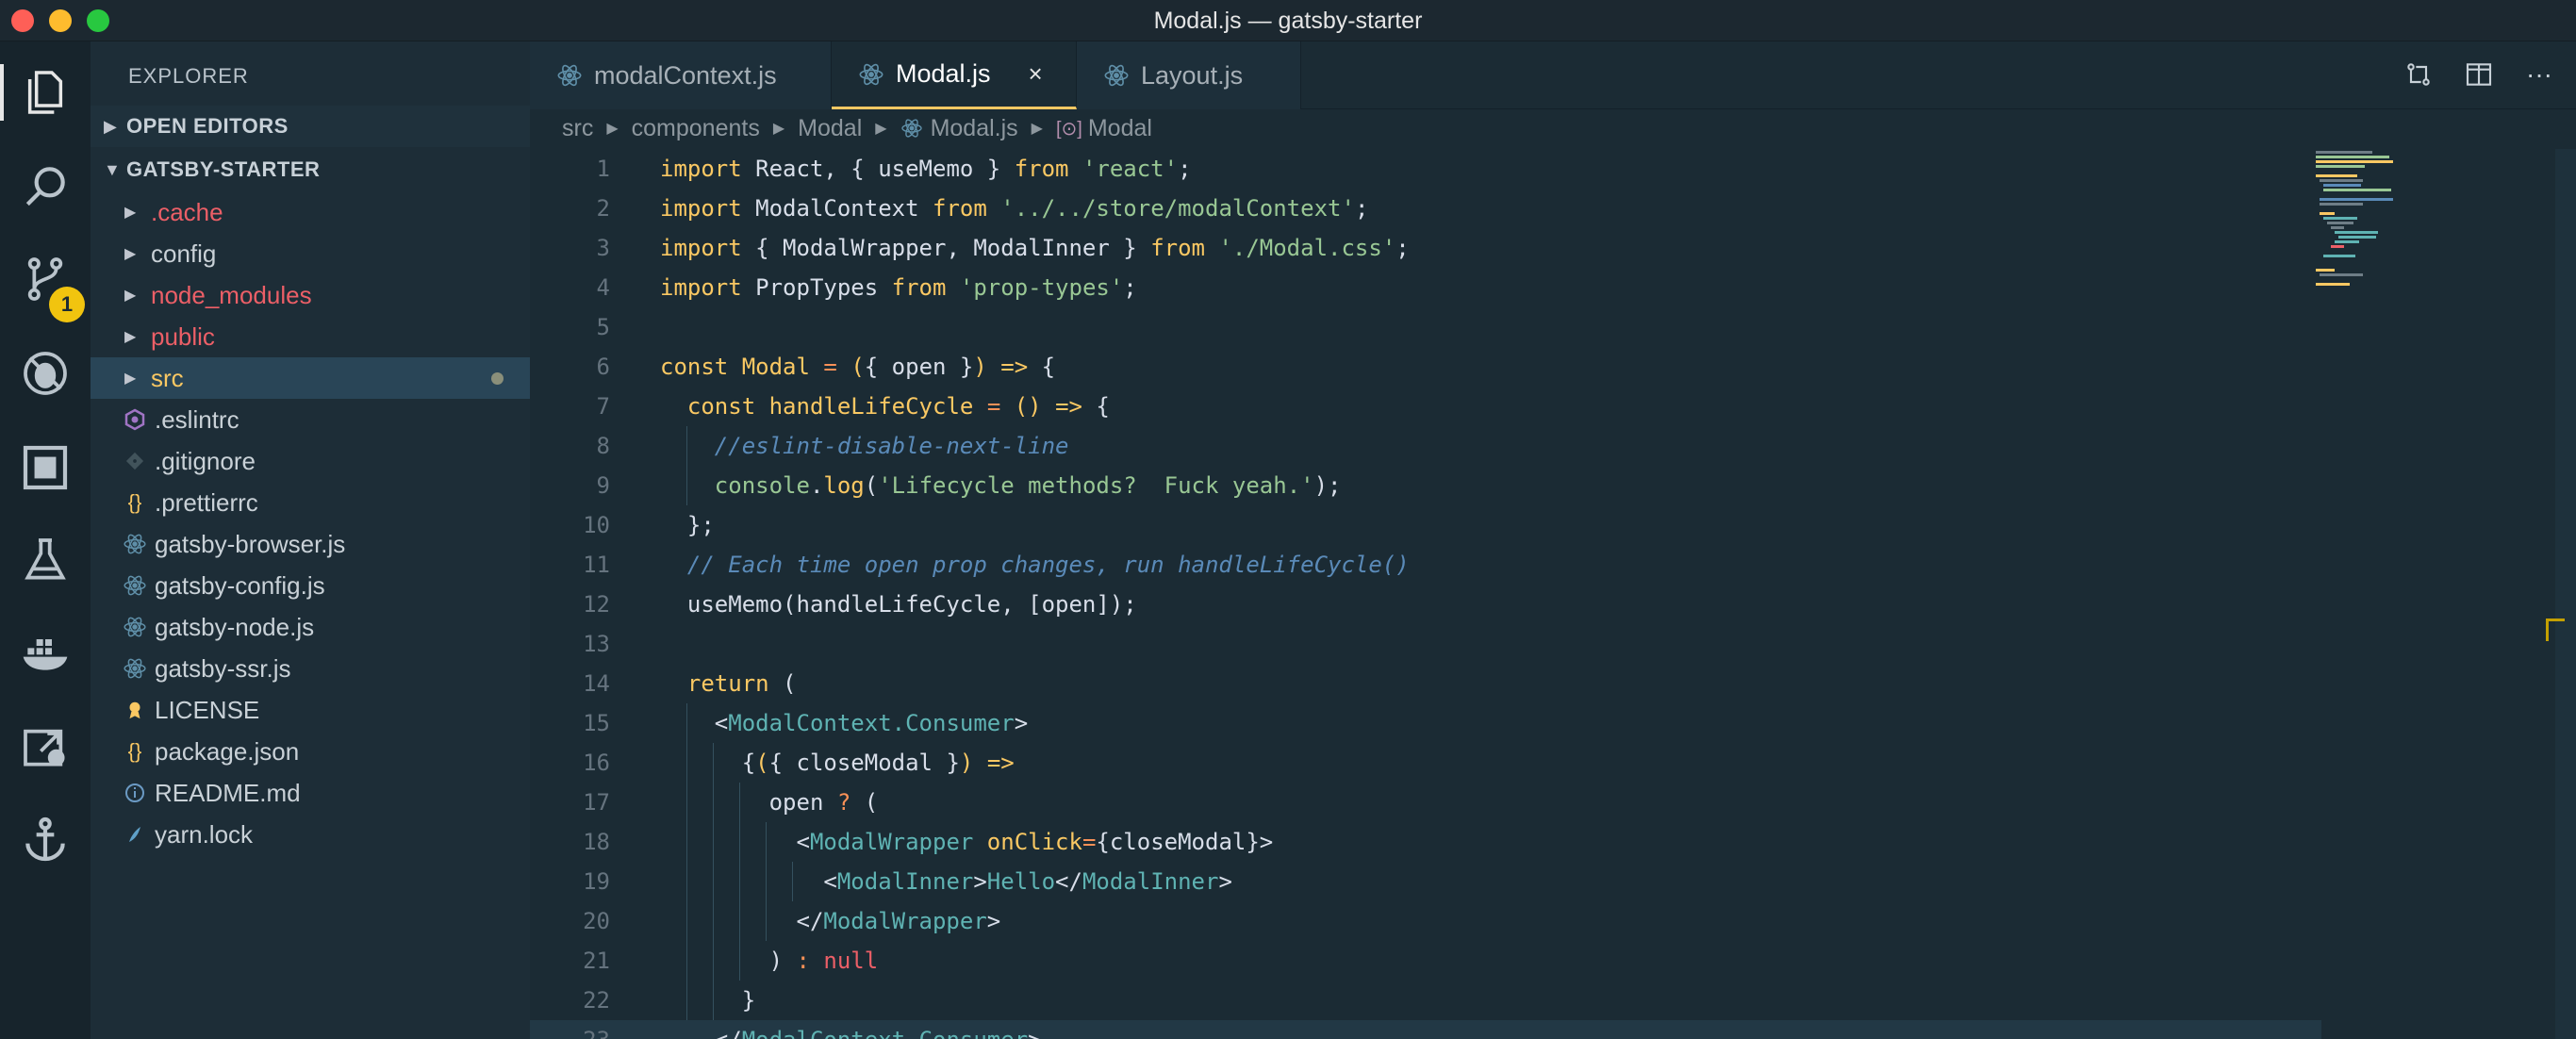 The height and width of the screenshot is (1039, 2576). Describe the element at coordinates (310, 212) in the screenshot. I see `folder-cache: ▶ .cache` at that location.